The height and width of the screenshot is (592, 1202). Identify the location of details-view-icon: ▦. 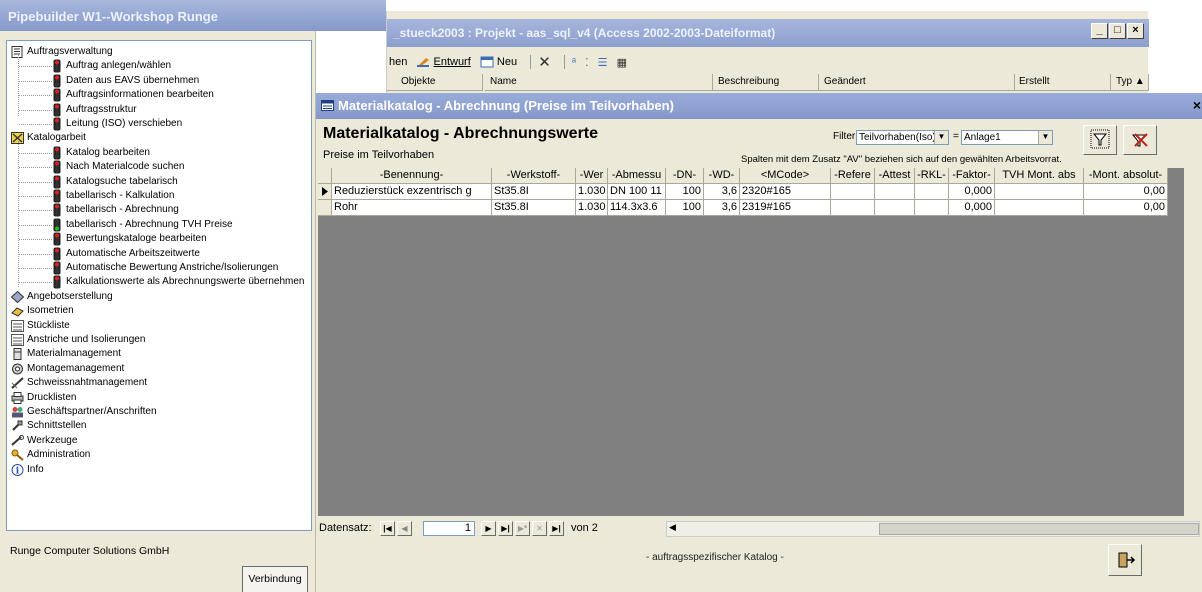
(622, 62).